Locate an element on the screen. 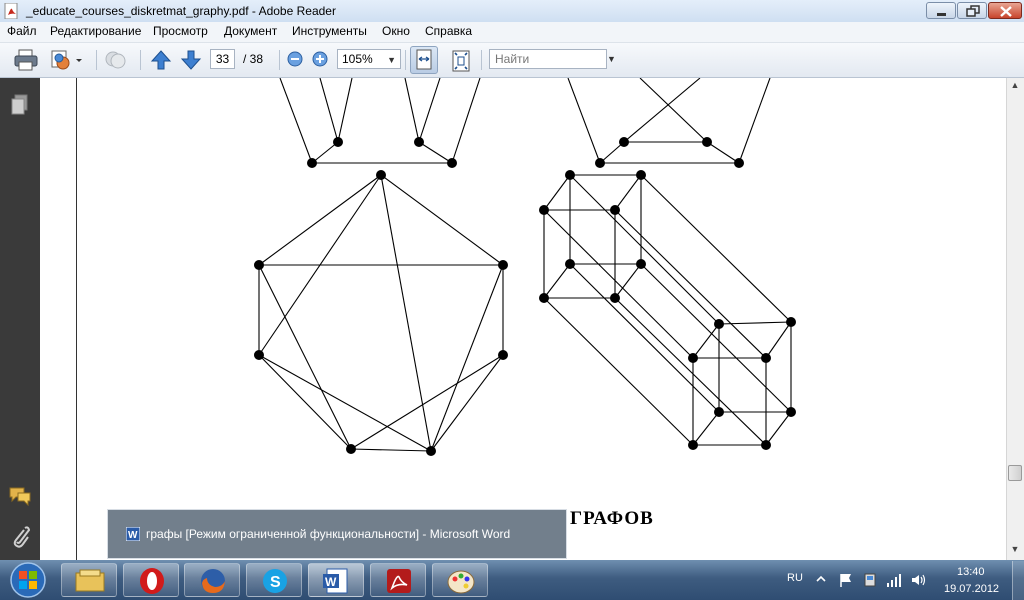 This screenshot has height=600, width=1024. attachments-icon is located at coordinates (20, 537).